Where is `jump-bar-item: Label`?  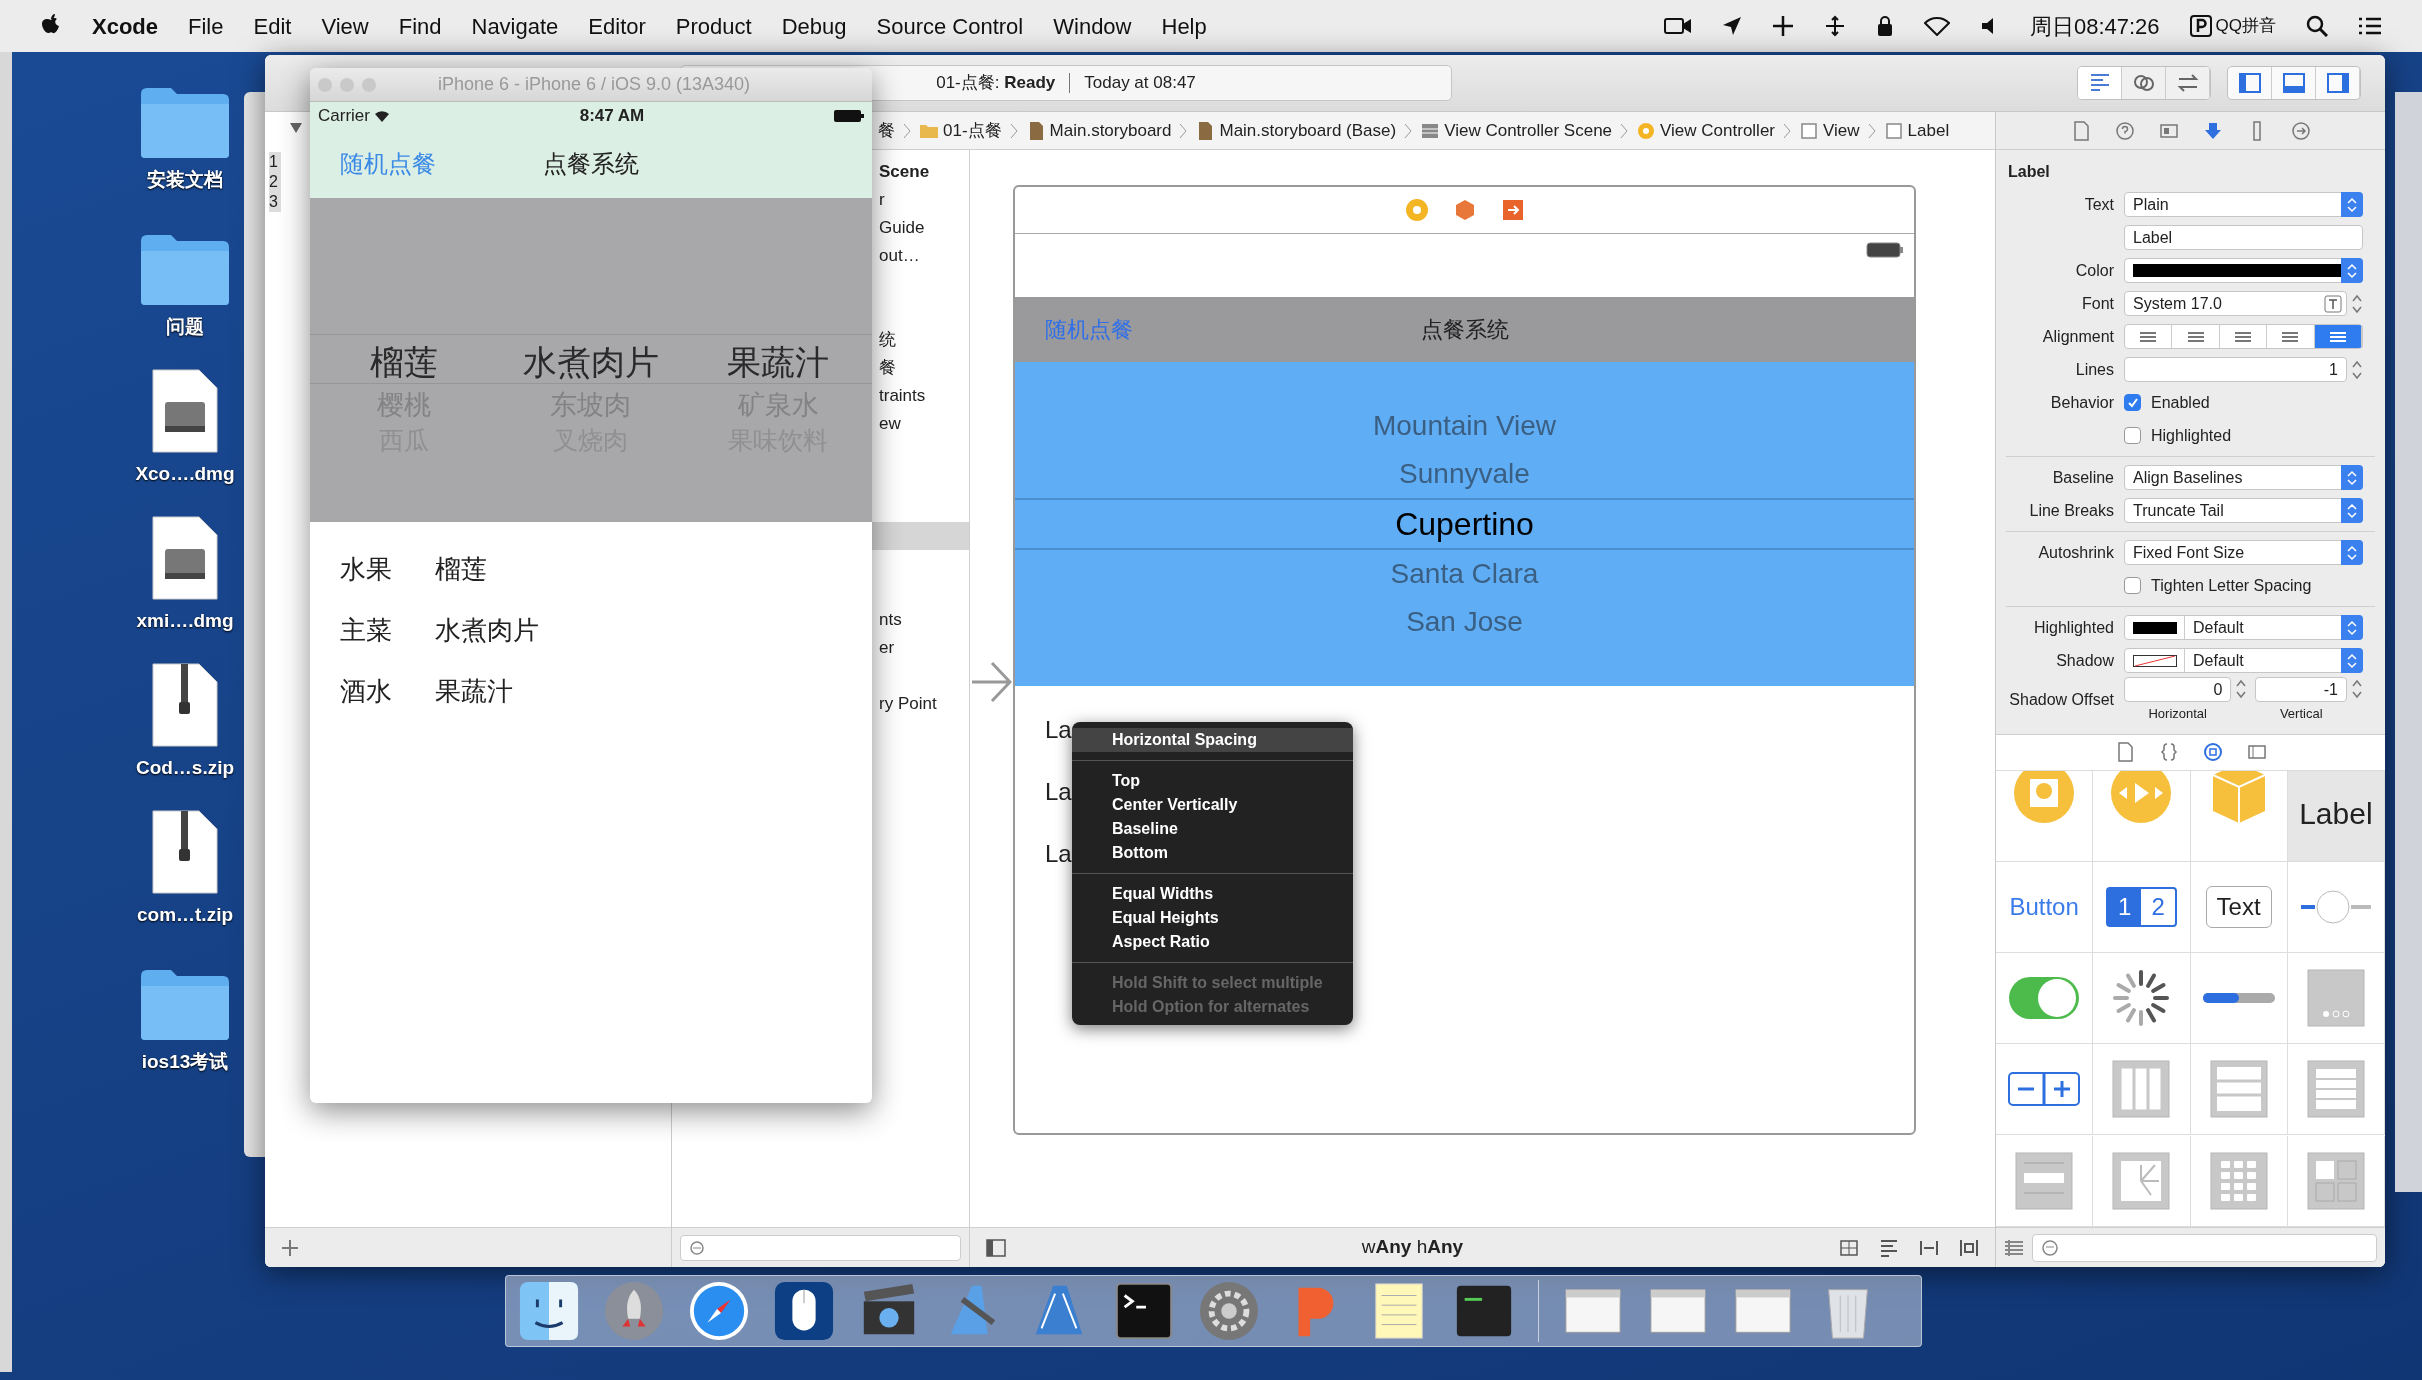
jump-bar-item: Label is located at coordinates (1928, 130).